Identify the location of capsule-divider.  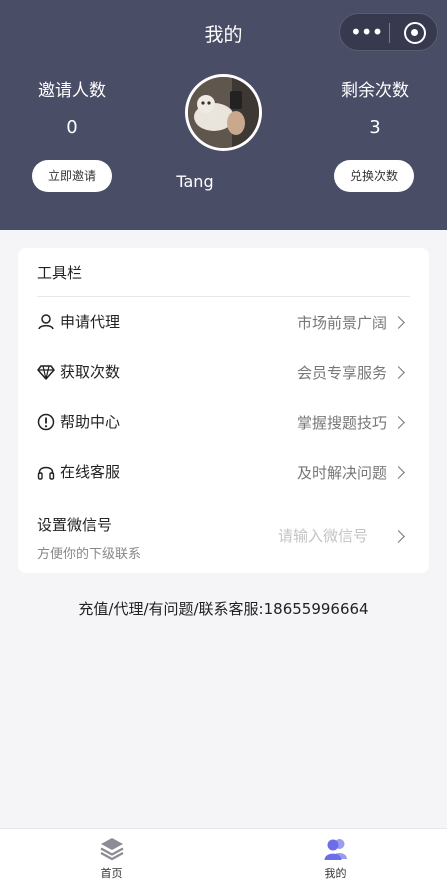
(389, 33).